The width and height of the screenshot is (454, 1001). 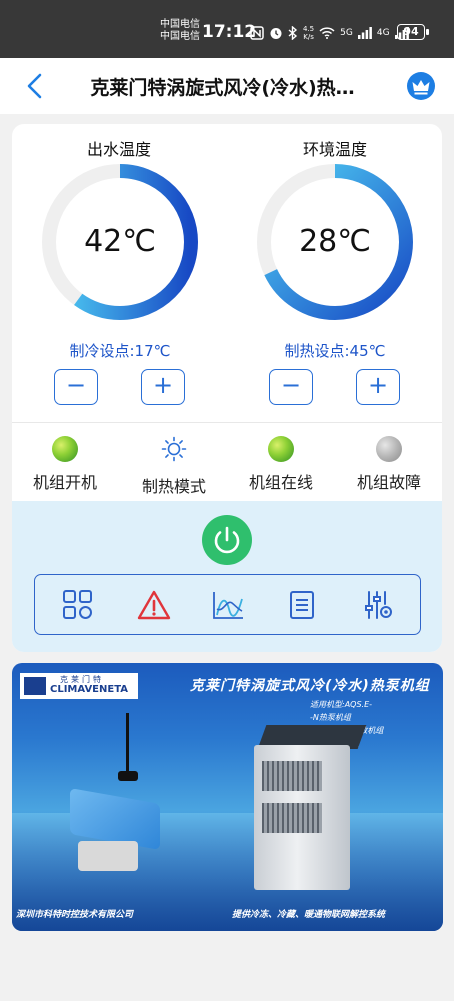 I want to click on gray-lamp-icon, so click(x=389, y=449).